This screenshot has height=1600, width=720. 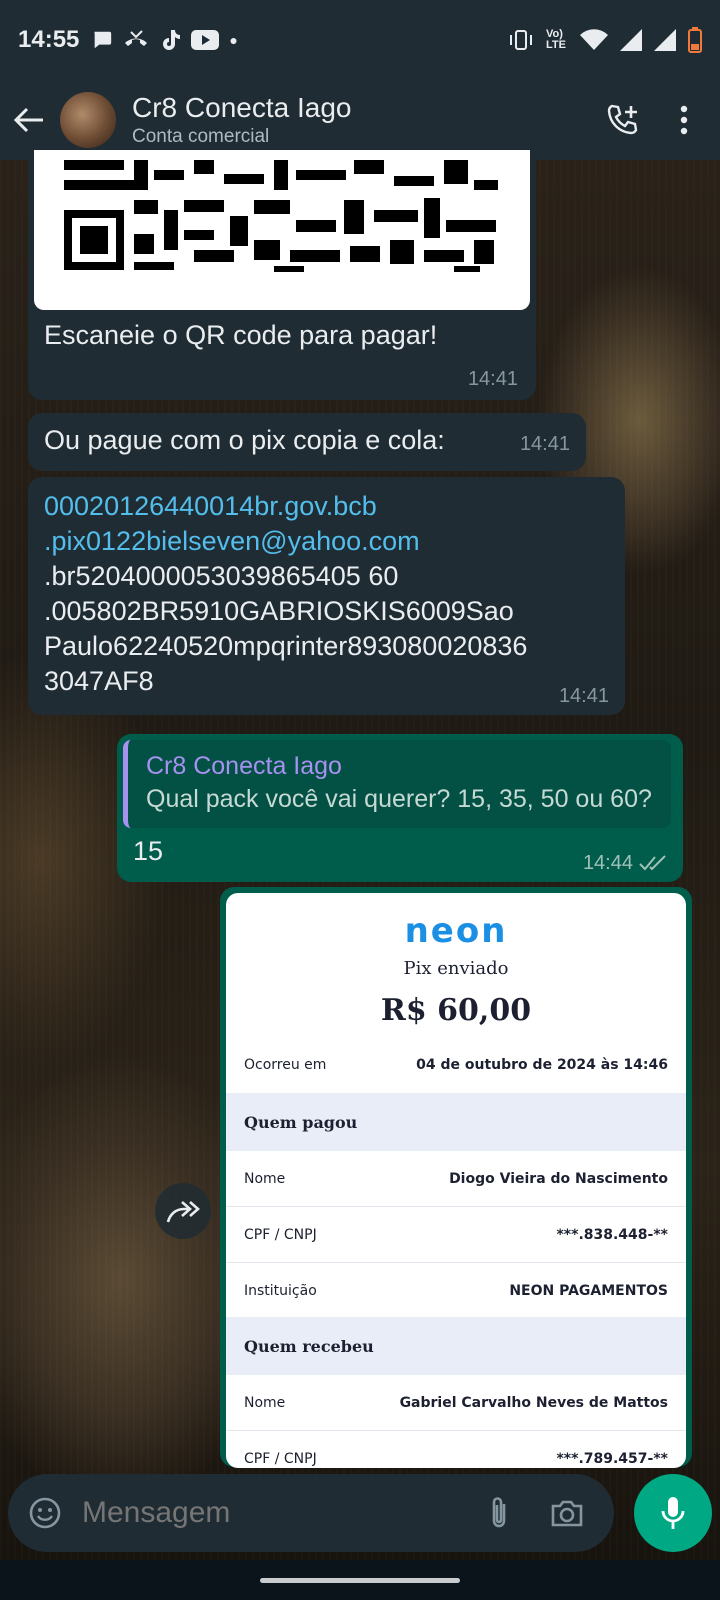 What do you see at coordinates (49, 39) in the screenshot?
I see `status-time: 14:55` at bounding box center [49, 39].